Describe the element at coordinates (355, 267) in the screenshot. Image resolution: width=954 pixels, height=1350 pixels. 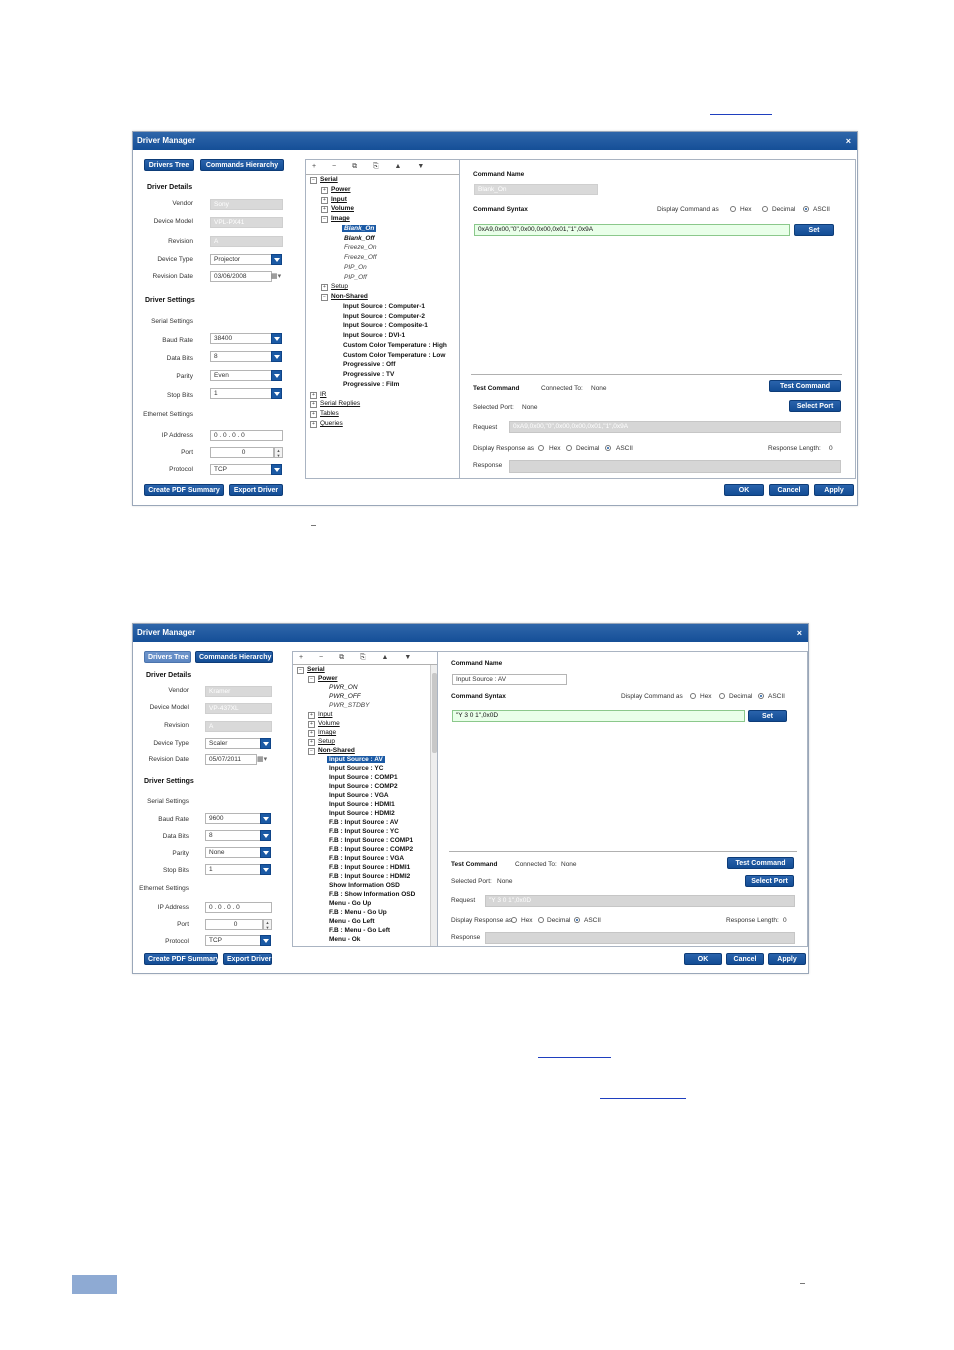
I see `tree-image-pip-on: PIP_On` at that location.